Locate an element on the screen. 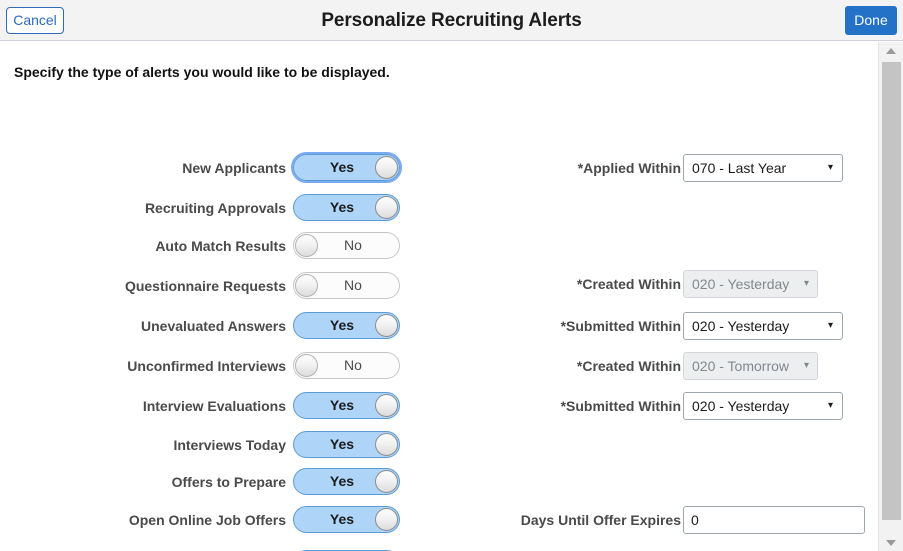 This screenshot has height=551, width=903. toggle-offers-to-prepare: Yes is located at coordinates (346, 481).